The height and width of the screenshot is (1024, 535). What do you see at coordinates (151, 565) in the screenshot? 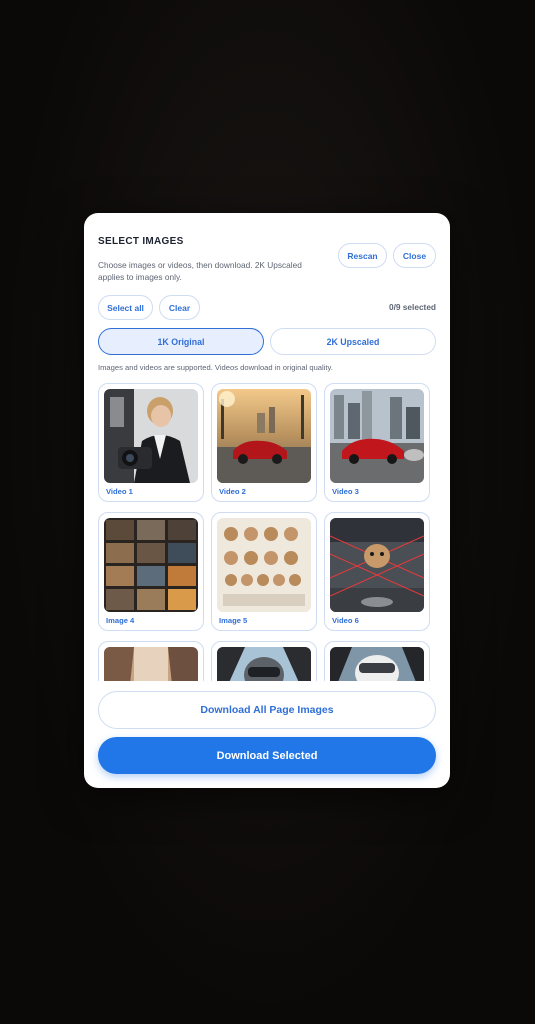
I see `collage-thumbnail` at bounding box center [151, 565].